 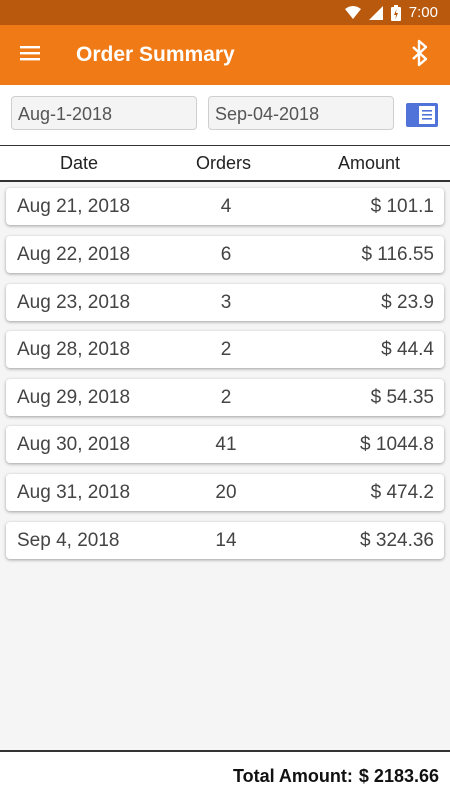 I want to click on row-date: Aug 29, 2018, so click(x=74, y=397).